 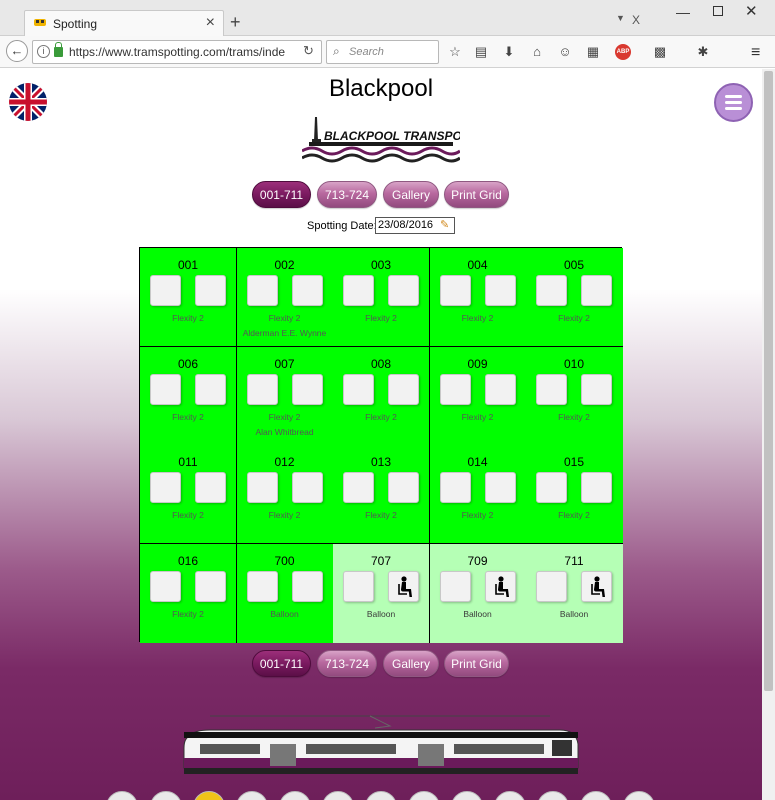 I want to click on tram-cell-006: 006 Flexity 2, so click(x=188, y=396).